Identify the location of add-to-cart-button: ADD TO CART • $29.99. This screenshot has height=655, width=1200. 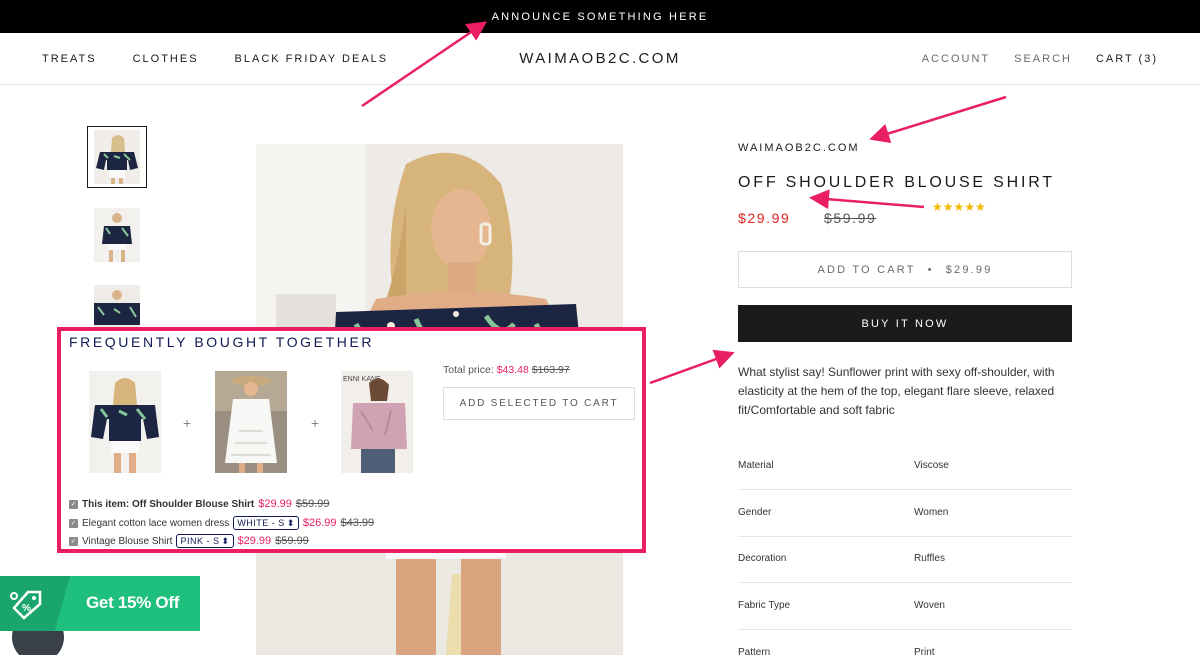
(905, 269).